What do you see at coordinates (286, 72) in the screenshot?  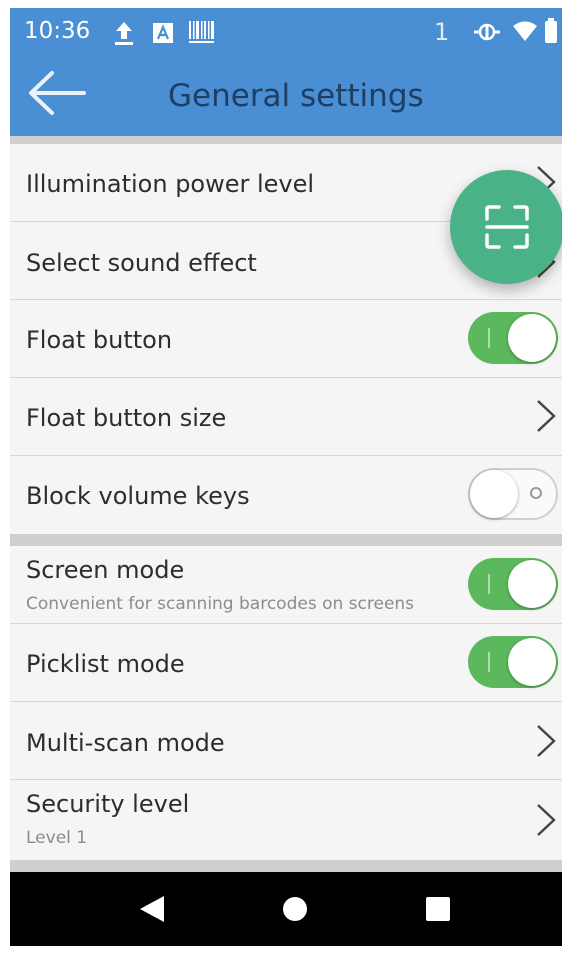 I see `app-bar: 10:36 1 General settings` at bounding box center [286, 72].